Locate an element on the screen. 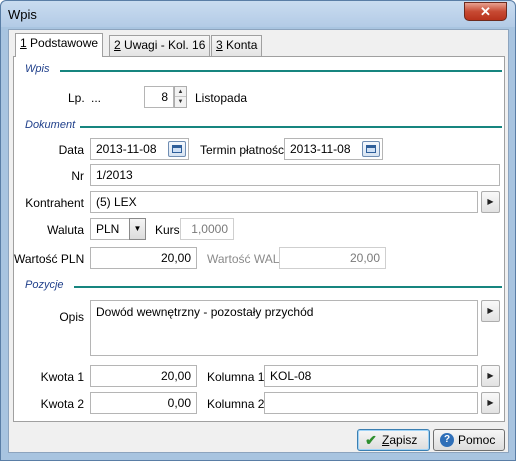 The image size is (516, 461). wartosc-wal-field: 20,00 is located at coordinates (332, 258).